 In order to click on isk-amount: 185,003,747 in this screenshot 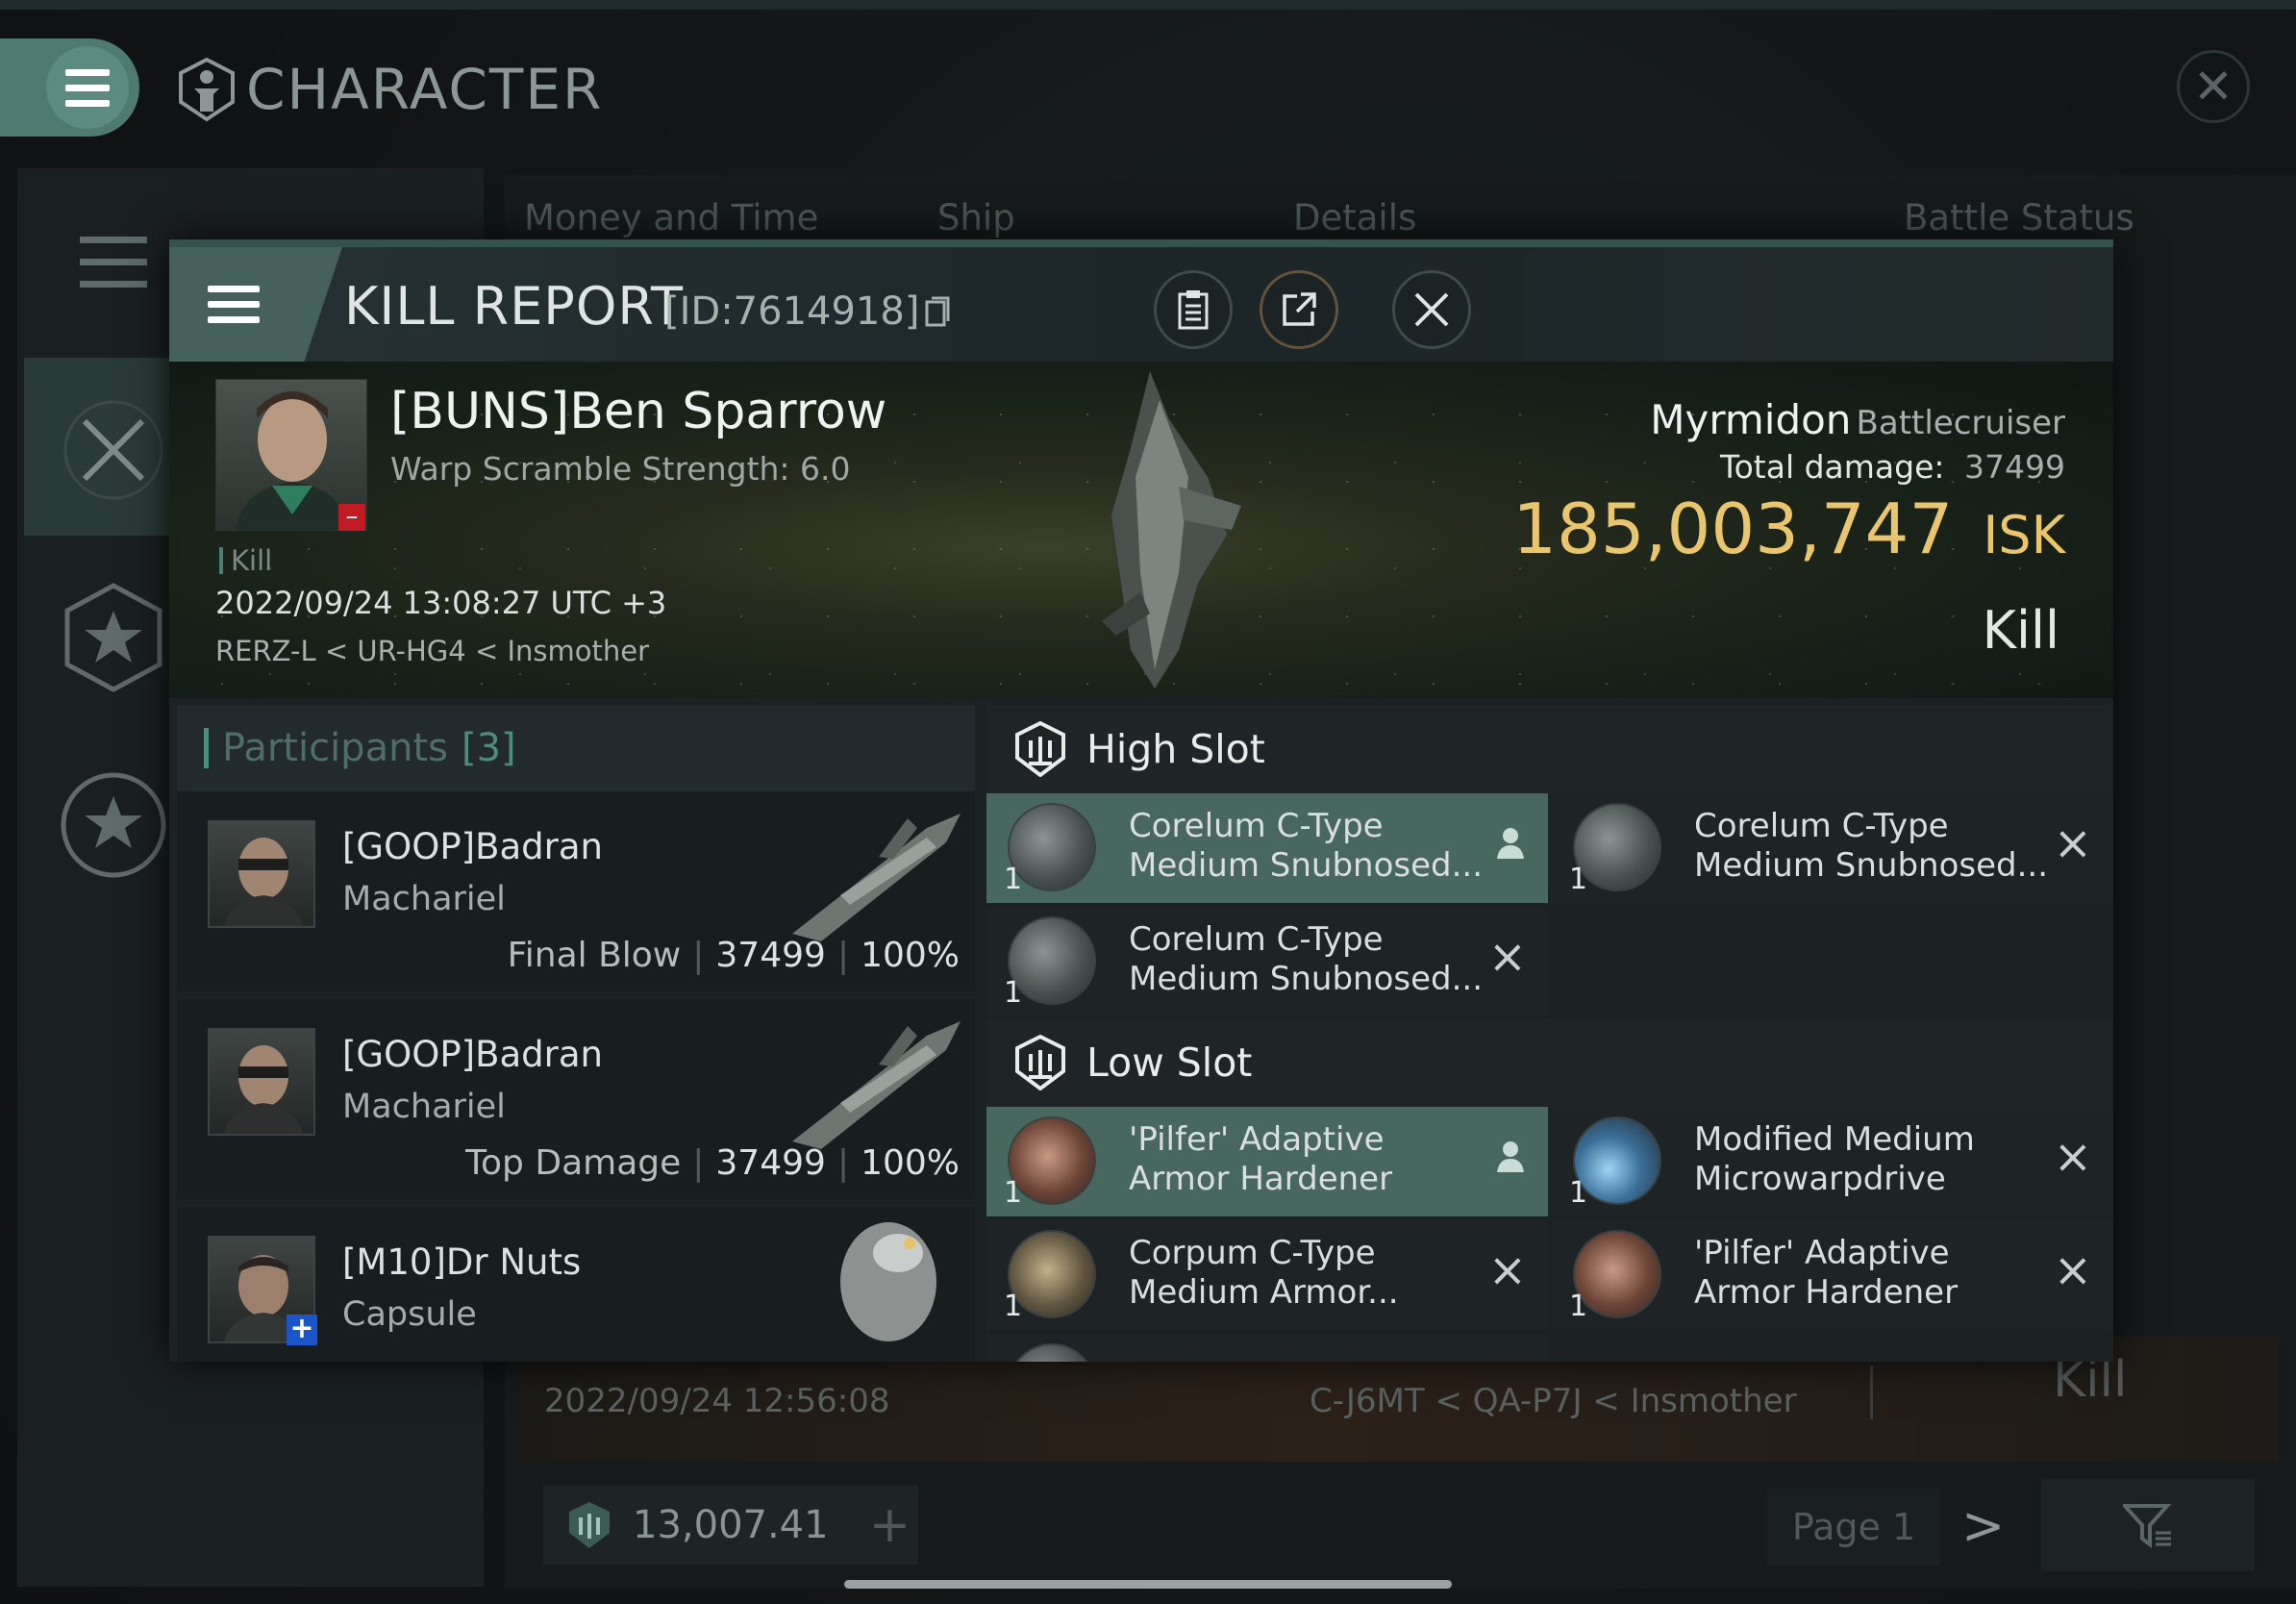, I will do `click(1733, 529)`.